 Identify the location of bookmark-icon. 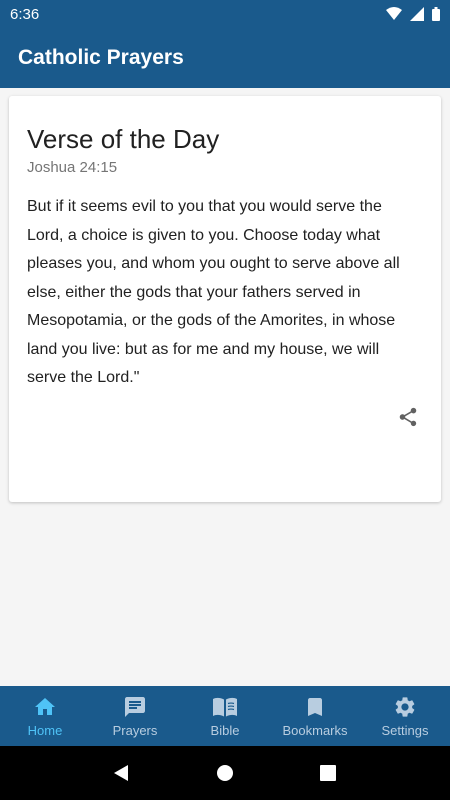
(315, 707).